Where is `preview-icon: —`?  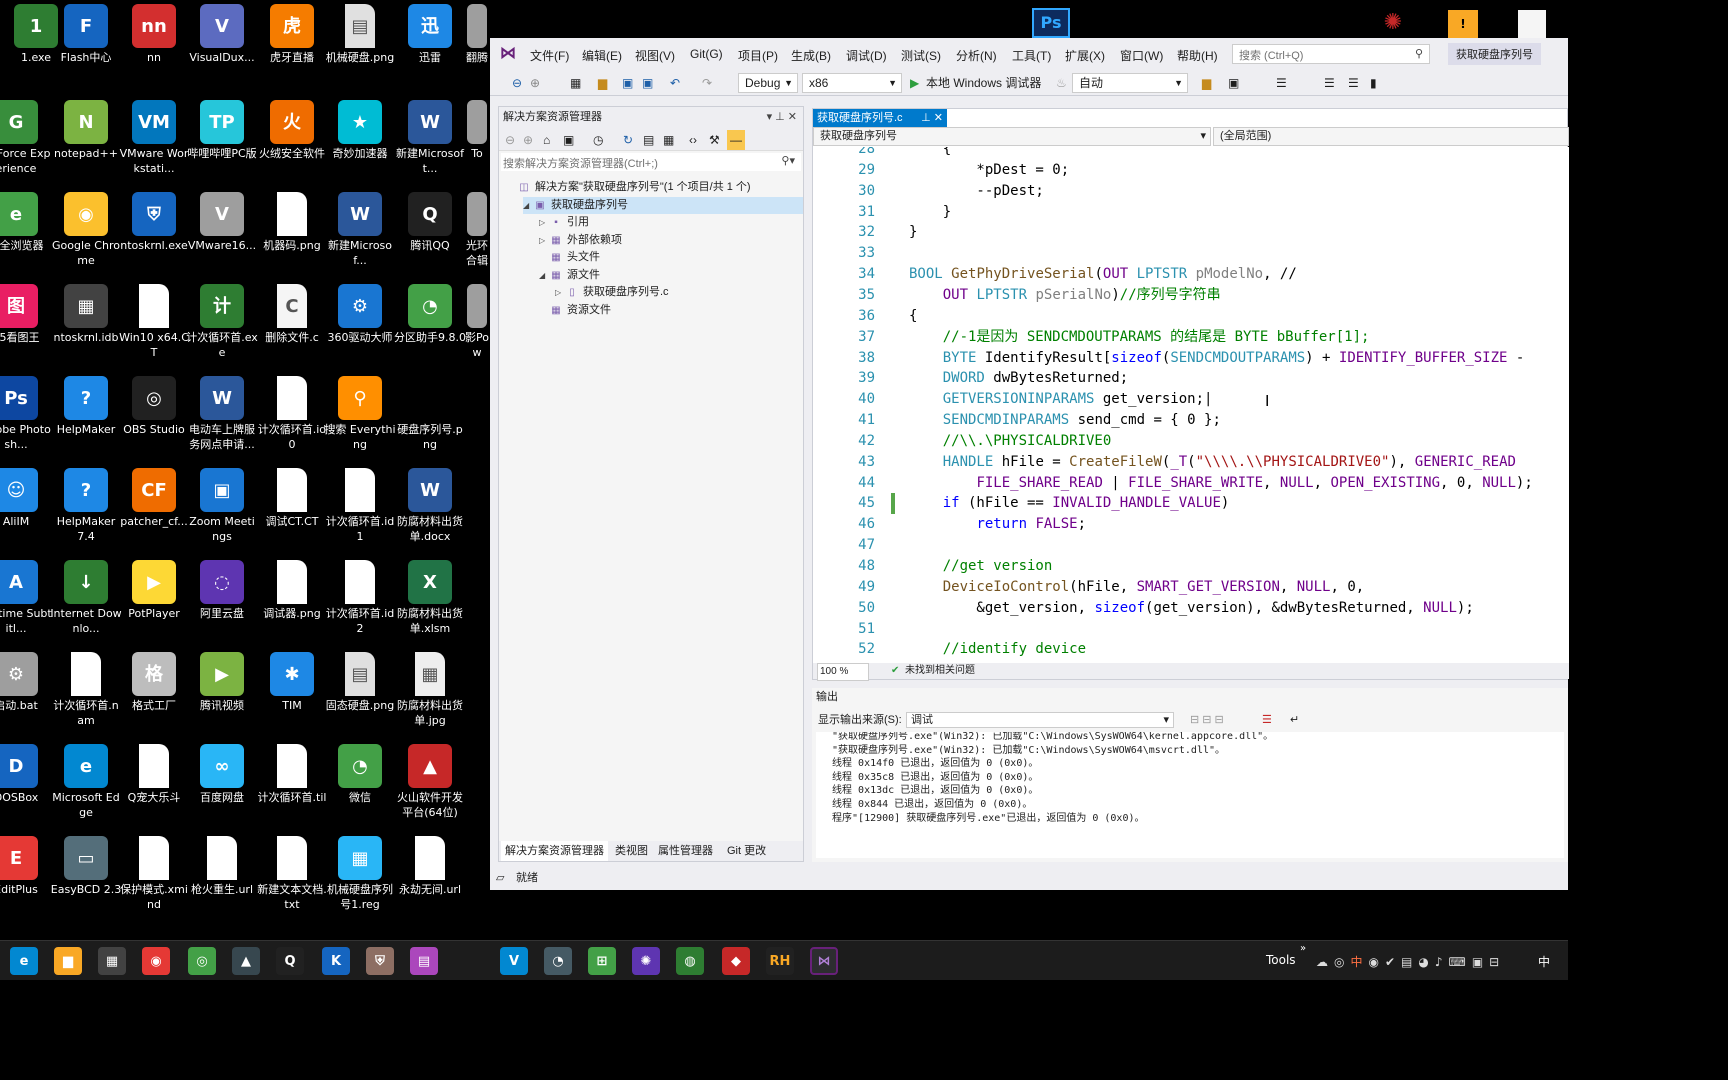 preview-icon: — is located at coordinates (736, 140).